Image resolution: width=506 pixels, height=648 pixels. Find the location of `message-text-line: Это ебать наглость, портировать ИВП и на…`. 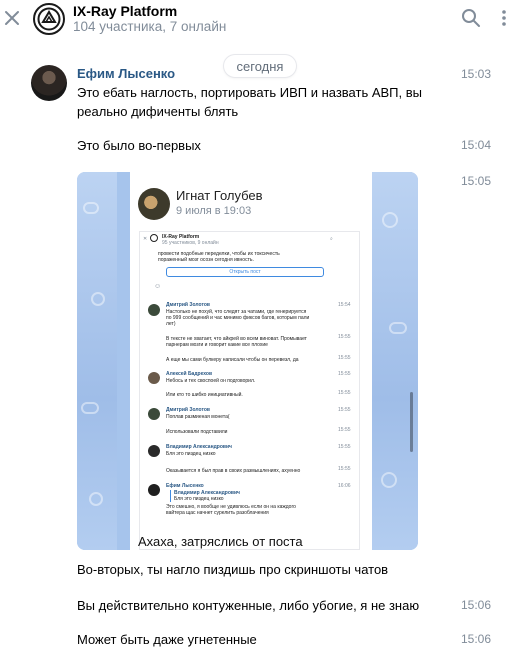

message-text-line: Это ебать наглость, портировать ИВП и на… is located at coordinates (249, 92).